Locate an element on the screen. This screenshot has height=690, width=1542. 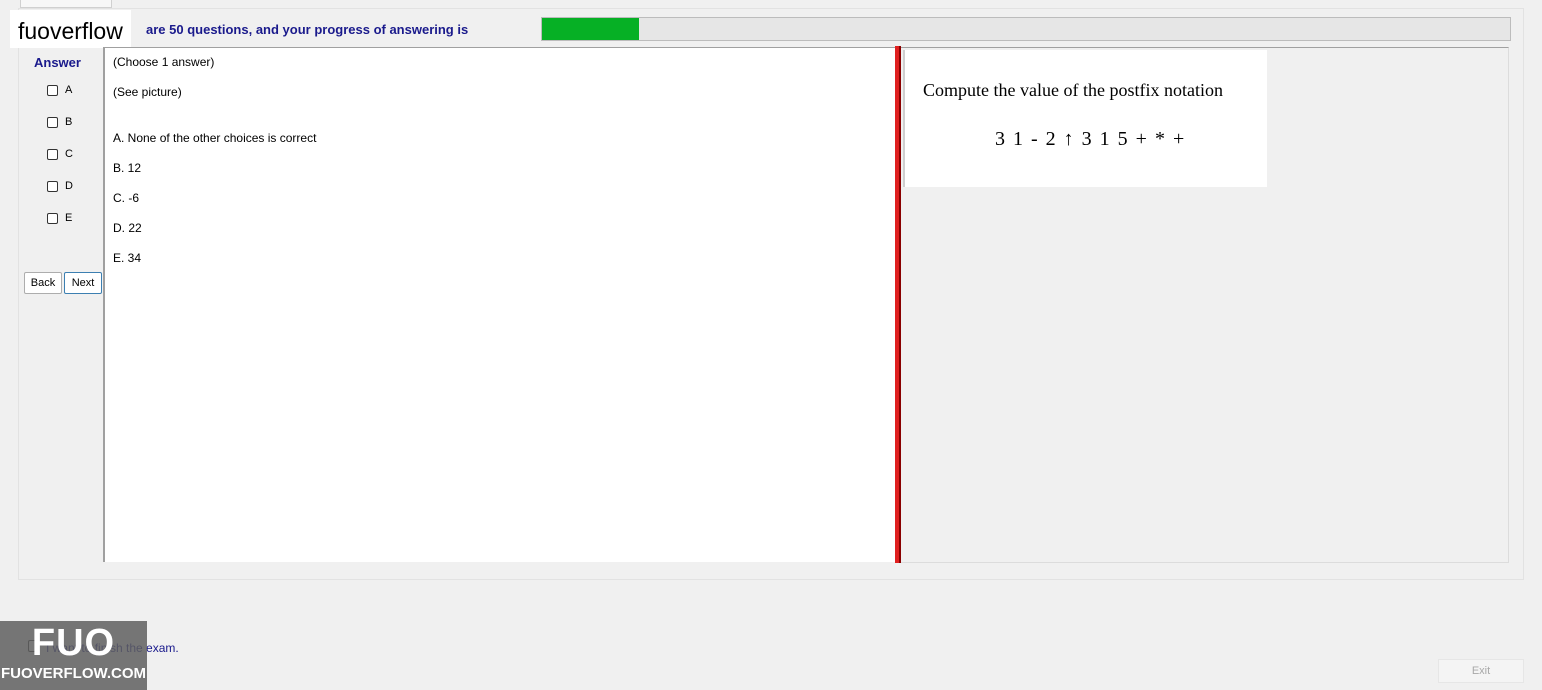
choice-b: B. 12 is located at coordinates (127, 168).